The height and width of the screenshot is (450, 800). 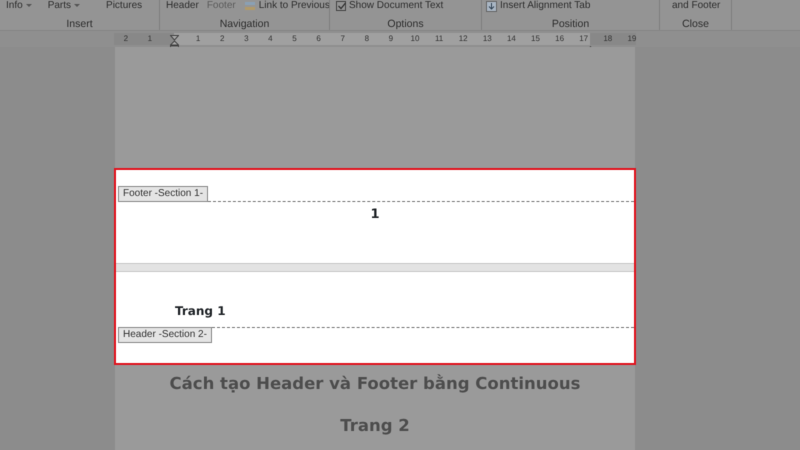 I want to click on ruler-number: 19, so click(x=631, y=39).